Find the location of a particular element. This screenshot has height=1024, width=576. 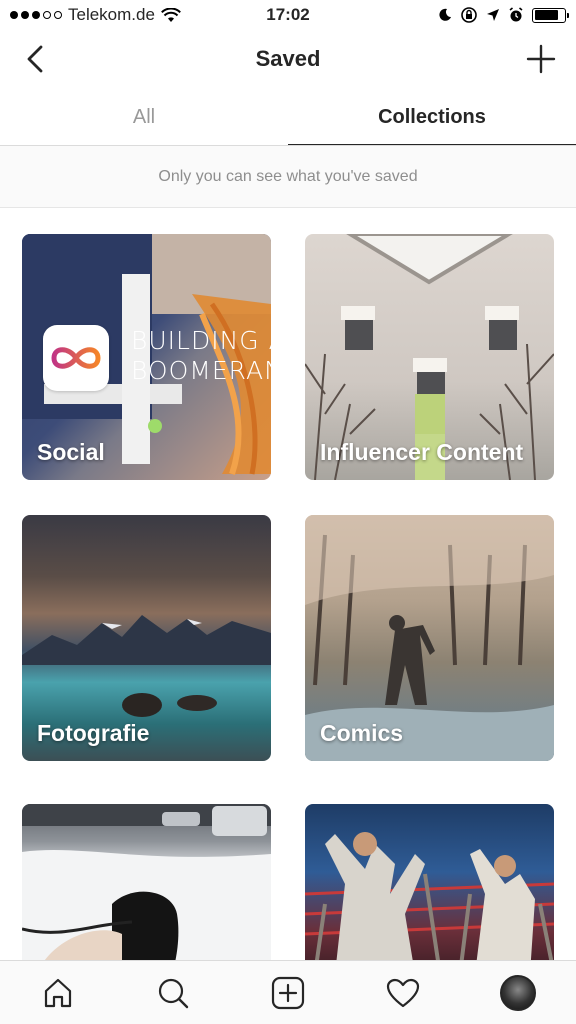

status-bar: Telekom.de 17:02 is located at coordinates (288, 15).